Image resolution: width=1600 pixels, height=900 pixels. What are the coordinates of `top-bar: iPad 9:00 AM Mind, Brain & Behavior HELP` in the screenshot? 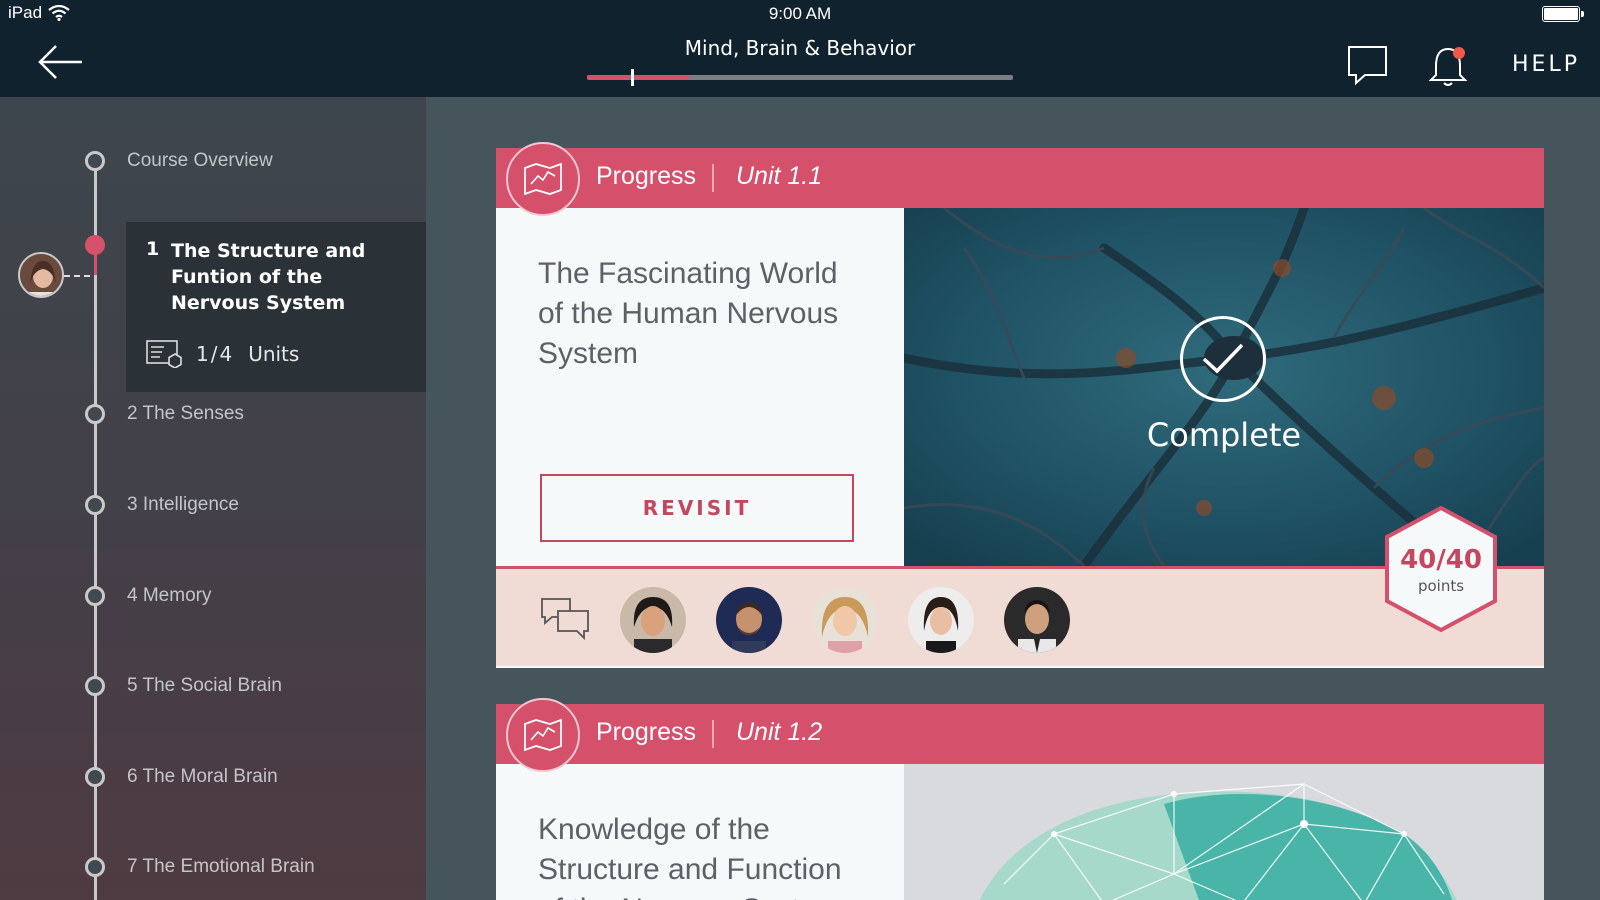 It's located at (800, 48).